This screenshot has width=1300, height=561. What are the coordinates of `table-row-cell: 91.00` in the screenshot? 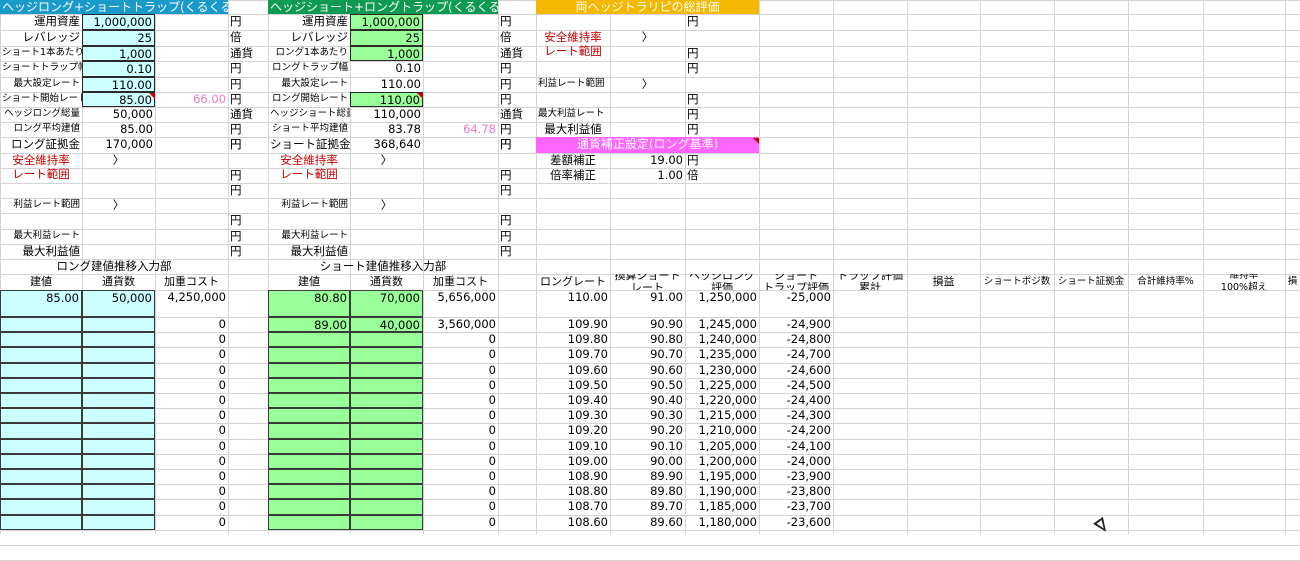 It's located at (666, 297).